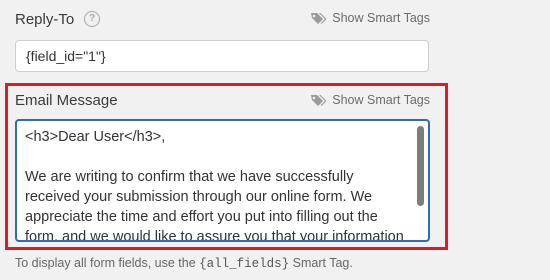 The image size is (550, 280). I want to click on reply-to-input: {field_id="1"}, so click(222, 56).